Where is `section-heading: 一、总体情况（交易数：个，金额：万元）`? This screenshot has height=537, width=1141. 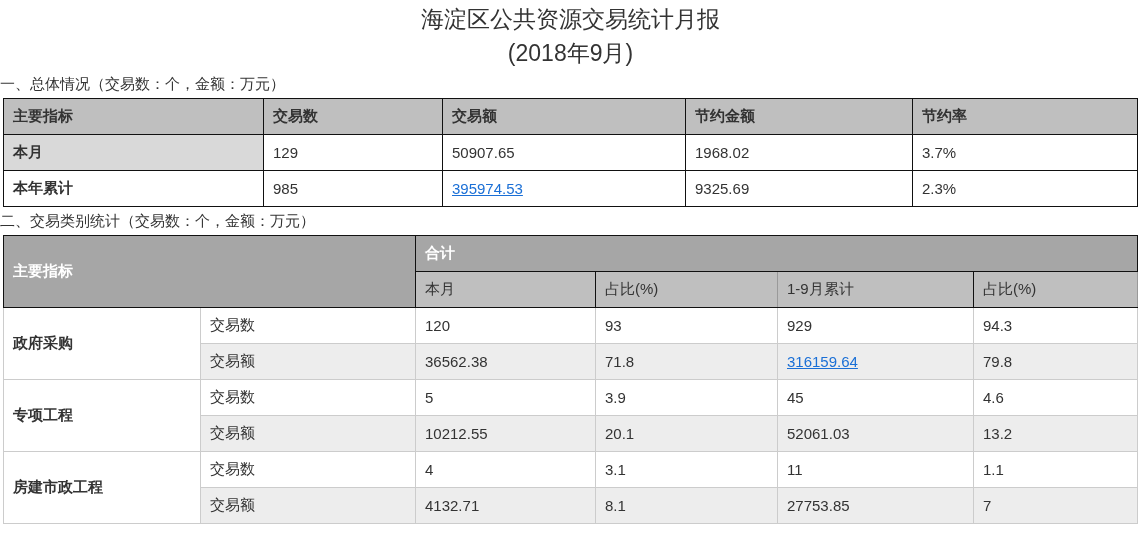 section-heading: 一、总体情况（交易数：个，金额：万元） is located at coordinates (143, 84).